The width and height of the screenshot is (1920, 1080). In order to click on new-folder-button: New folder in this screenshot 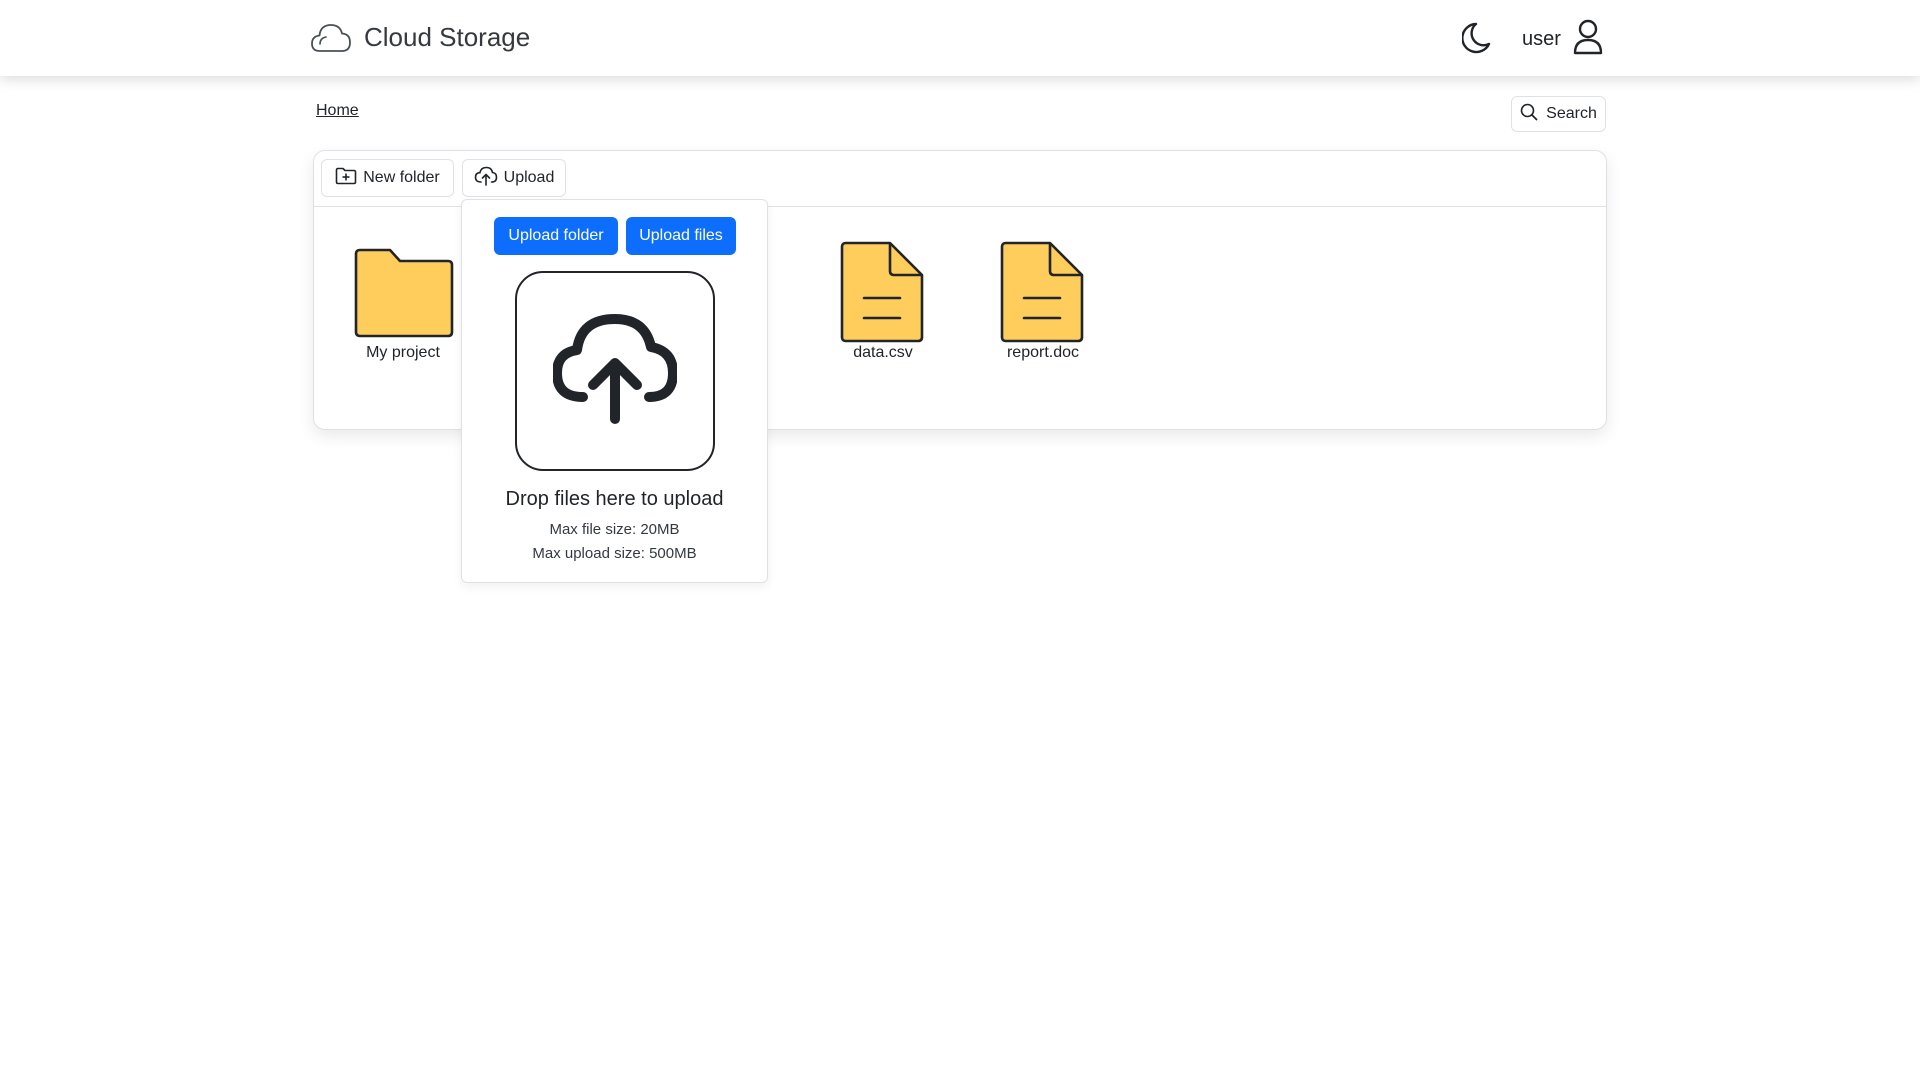, I will do `click(387, 178)`.